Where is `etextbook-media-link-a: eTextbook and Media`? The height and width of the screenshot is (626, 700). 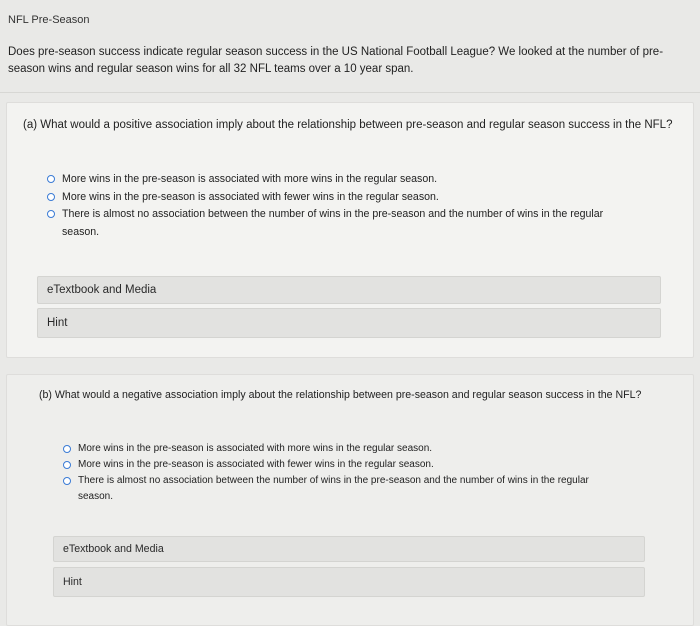
etextbook-media-link-a: eTextbook and Media is located at coordinates (349, 290).